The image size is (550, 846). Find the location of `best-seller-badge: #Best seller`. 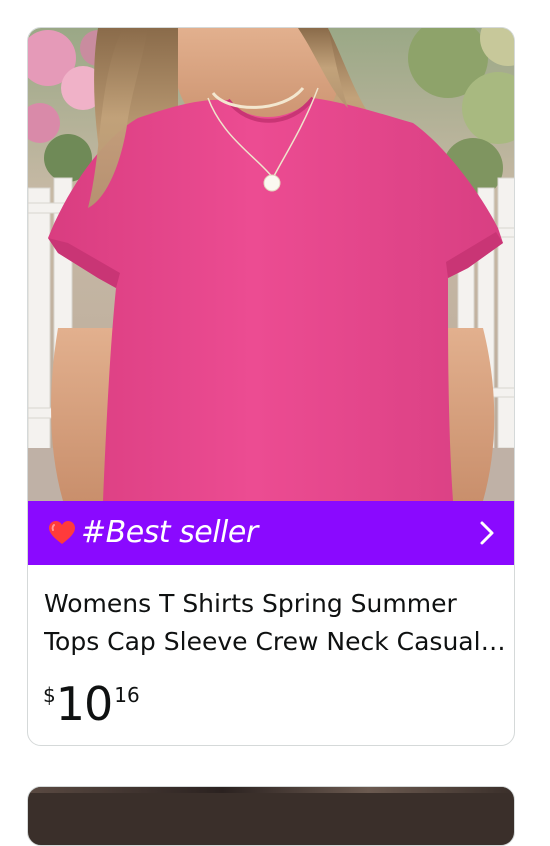

best-seller-badge: #Best seller is located at coordinates (271, 533).